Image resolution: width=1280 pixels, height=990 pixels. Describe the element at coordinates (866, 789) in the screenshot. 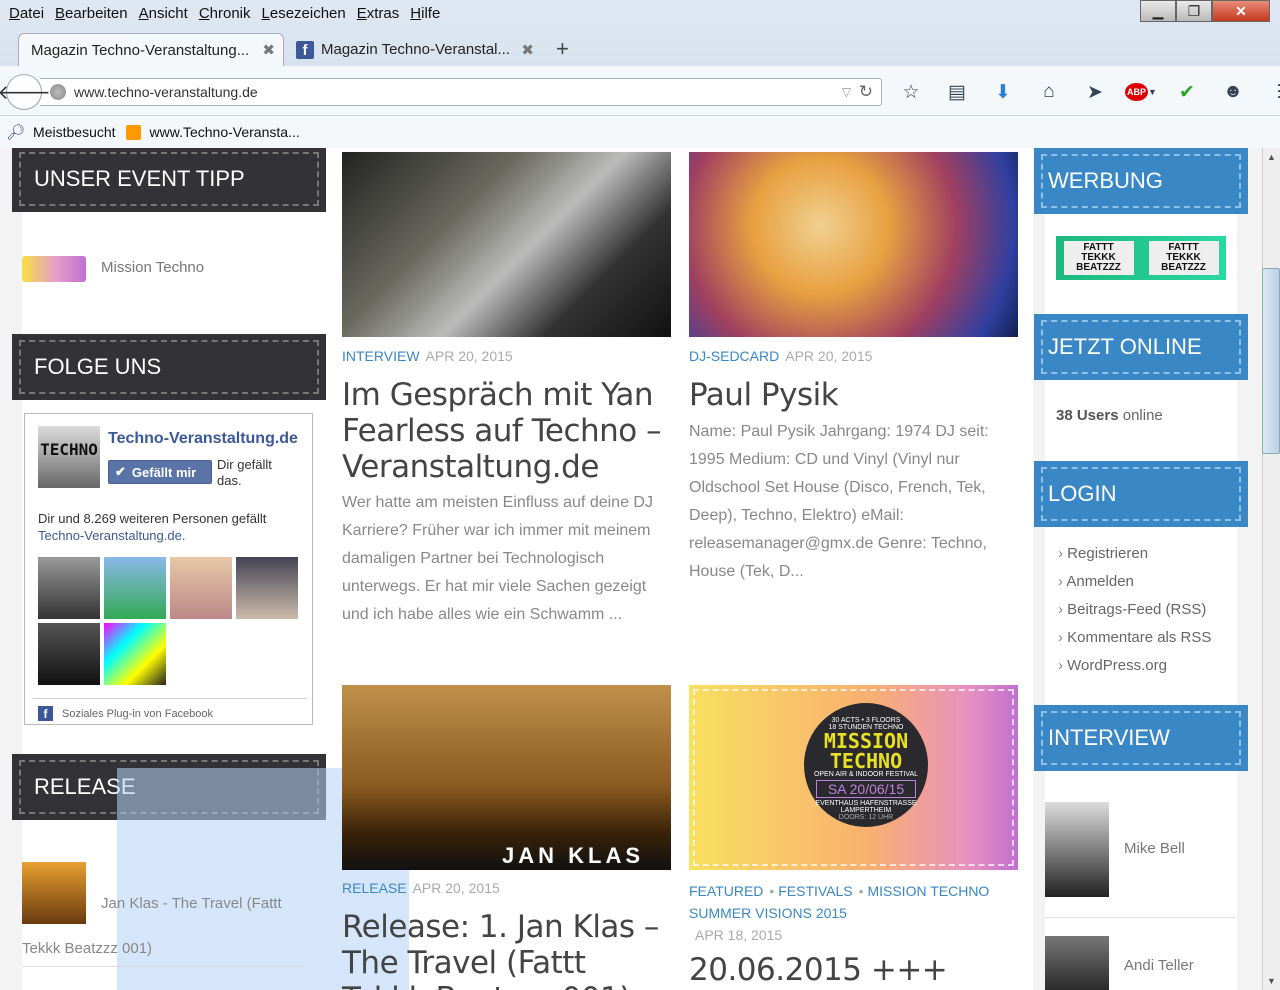

I see `flyer-date: SA 20/06/15` at that location.